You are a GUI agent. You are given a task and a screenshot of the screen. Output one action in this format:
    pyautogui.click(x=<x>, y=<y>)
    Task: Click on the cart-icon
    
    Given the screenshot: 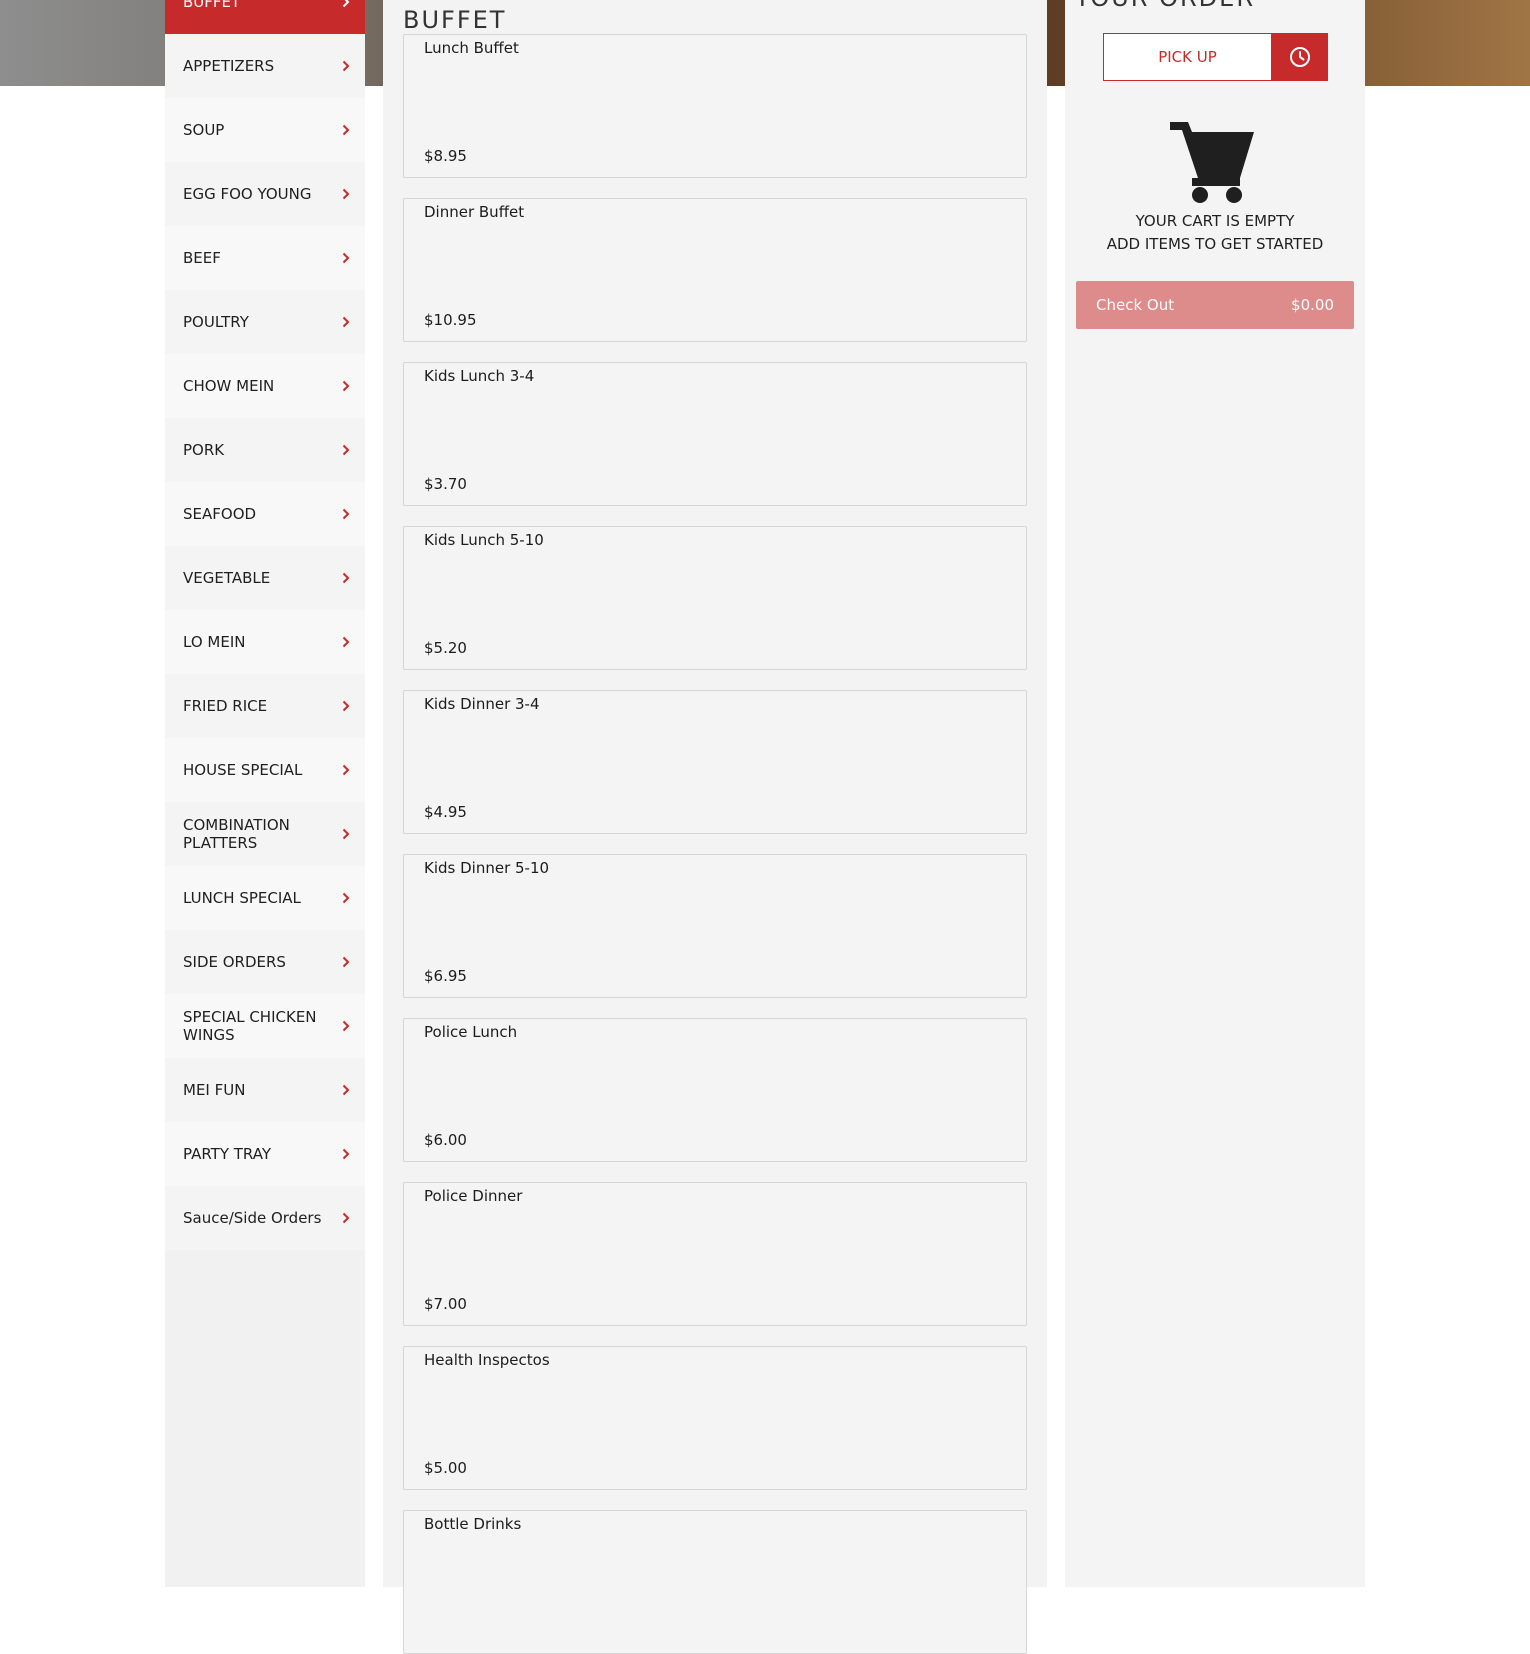 What is the action you would take?
    pyautogui.click(x=1212, y=162)
    